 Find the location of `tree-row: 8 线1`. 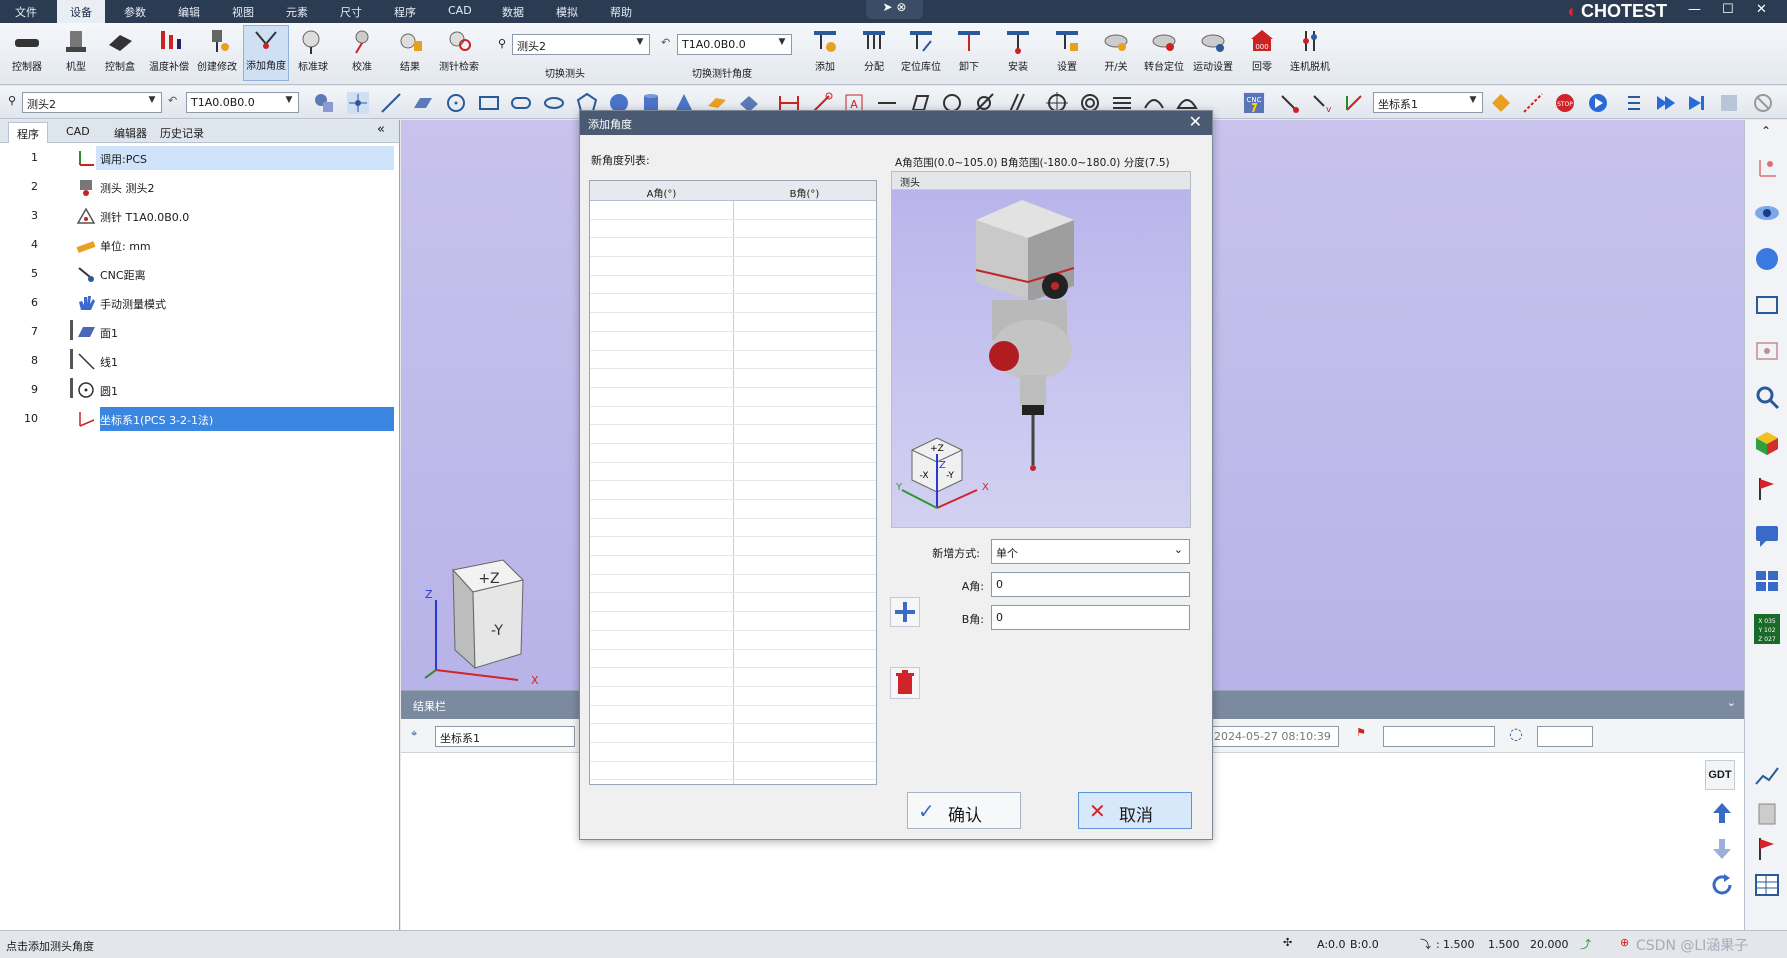

tree-row: 8 线1 is located at coordinates (198, 361).